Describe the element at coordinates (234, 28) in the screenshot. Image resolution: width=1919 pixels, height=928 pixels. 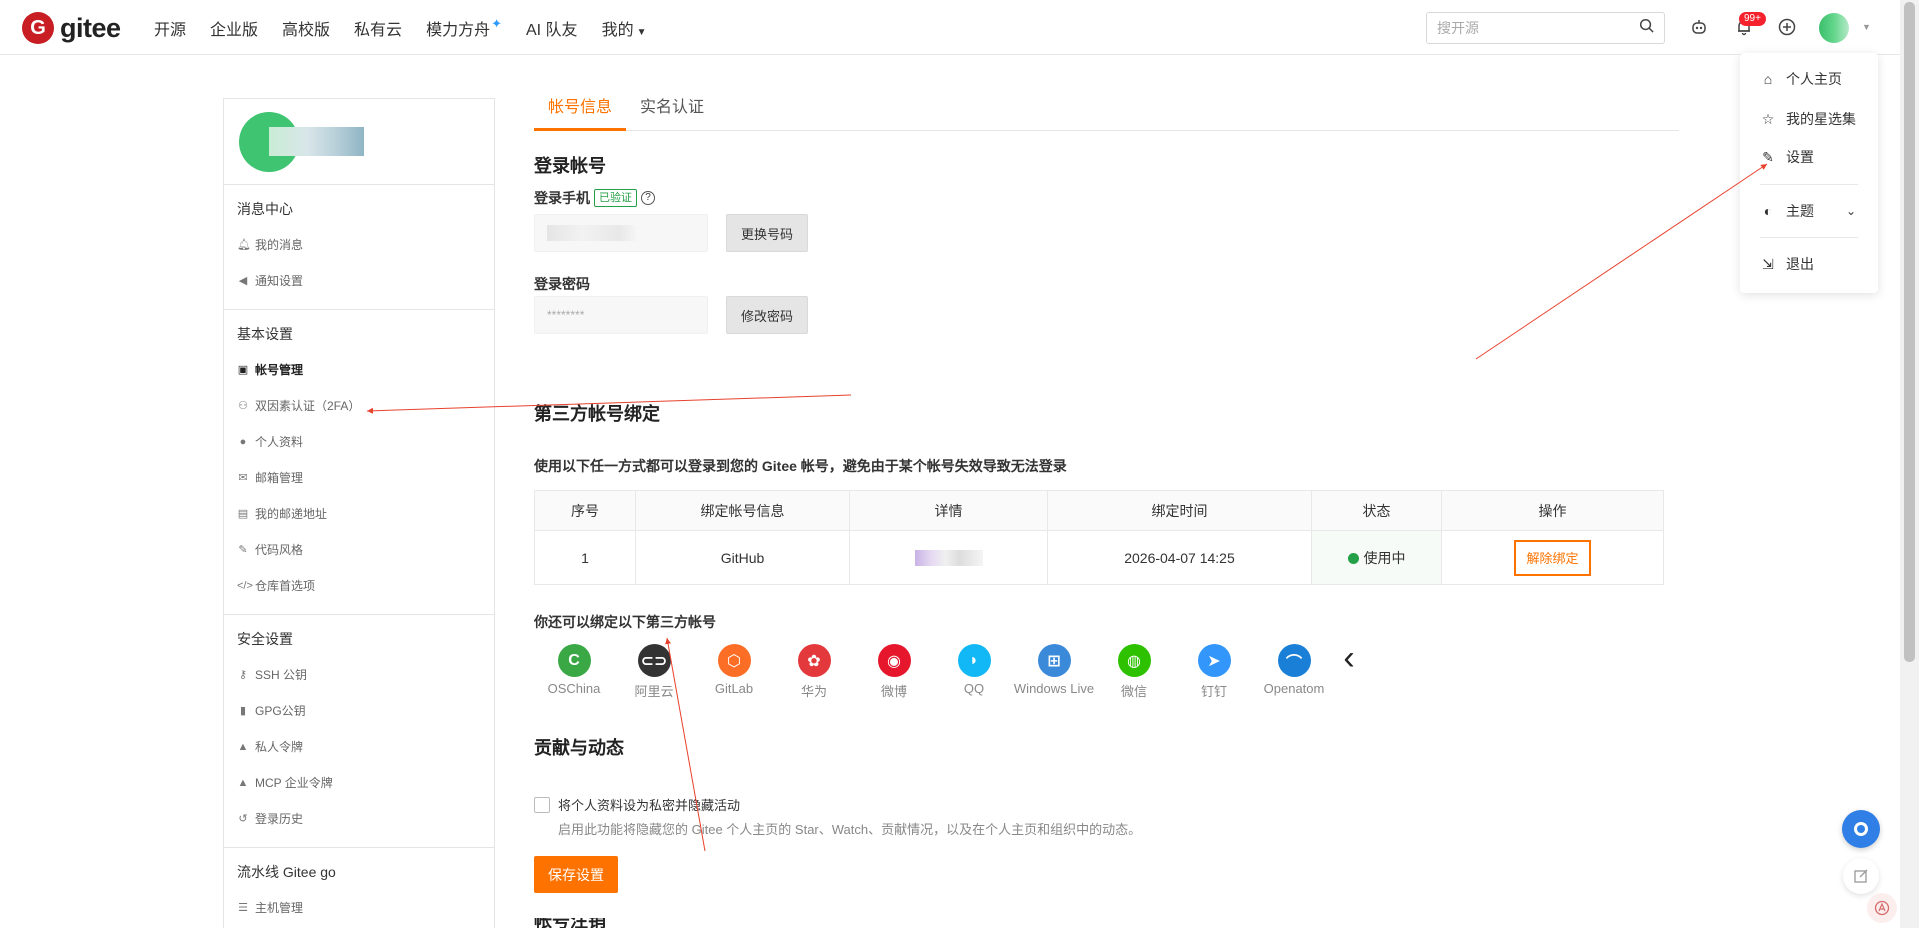
I see `nav-item-enterprise: 企业版` at that location.